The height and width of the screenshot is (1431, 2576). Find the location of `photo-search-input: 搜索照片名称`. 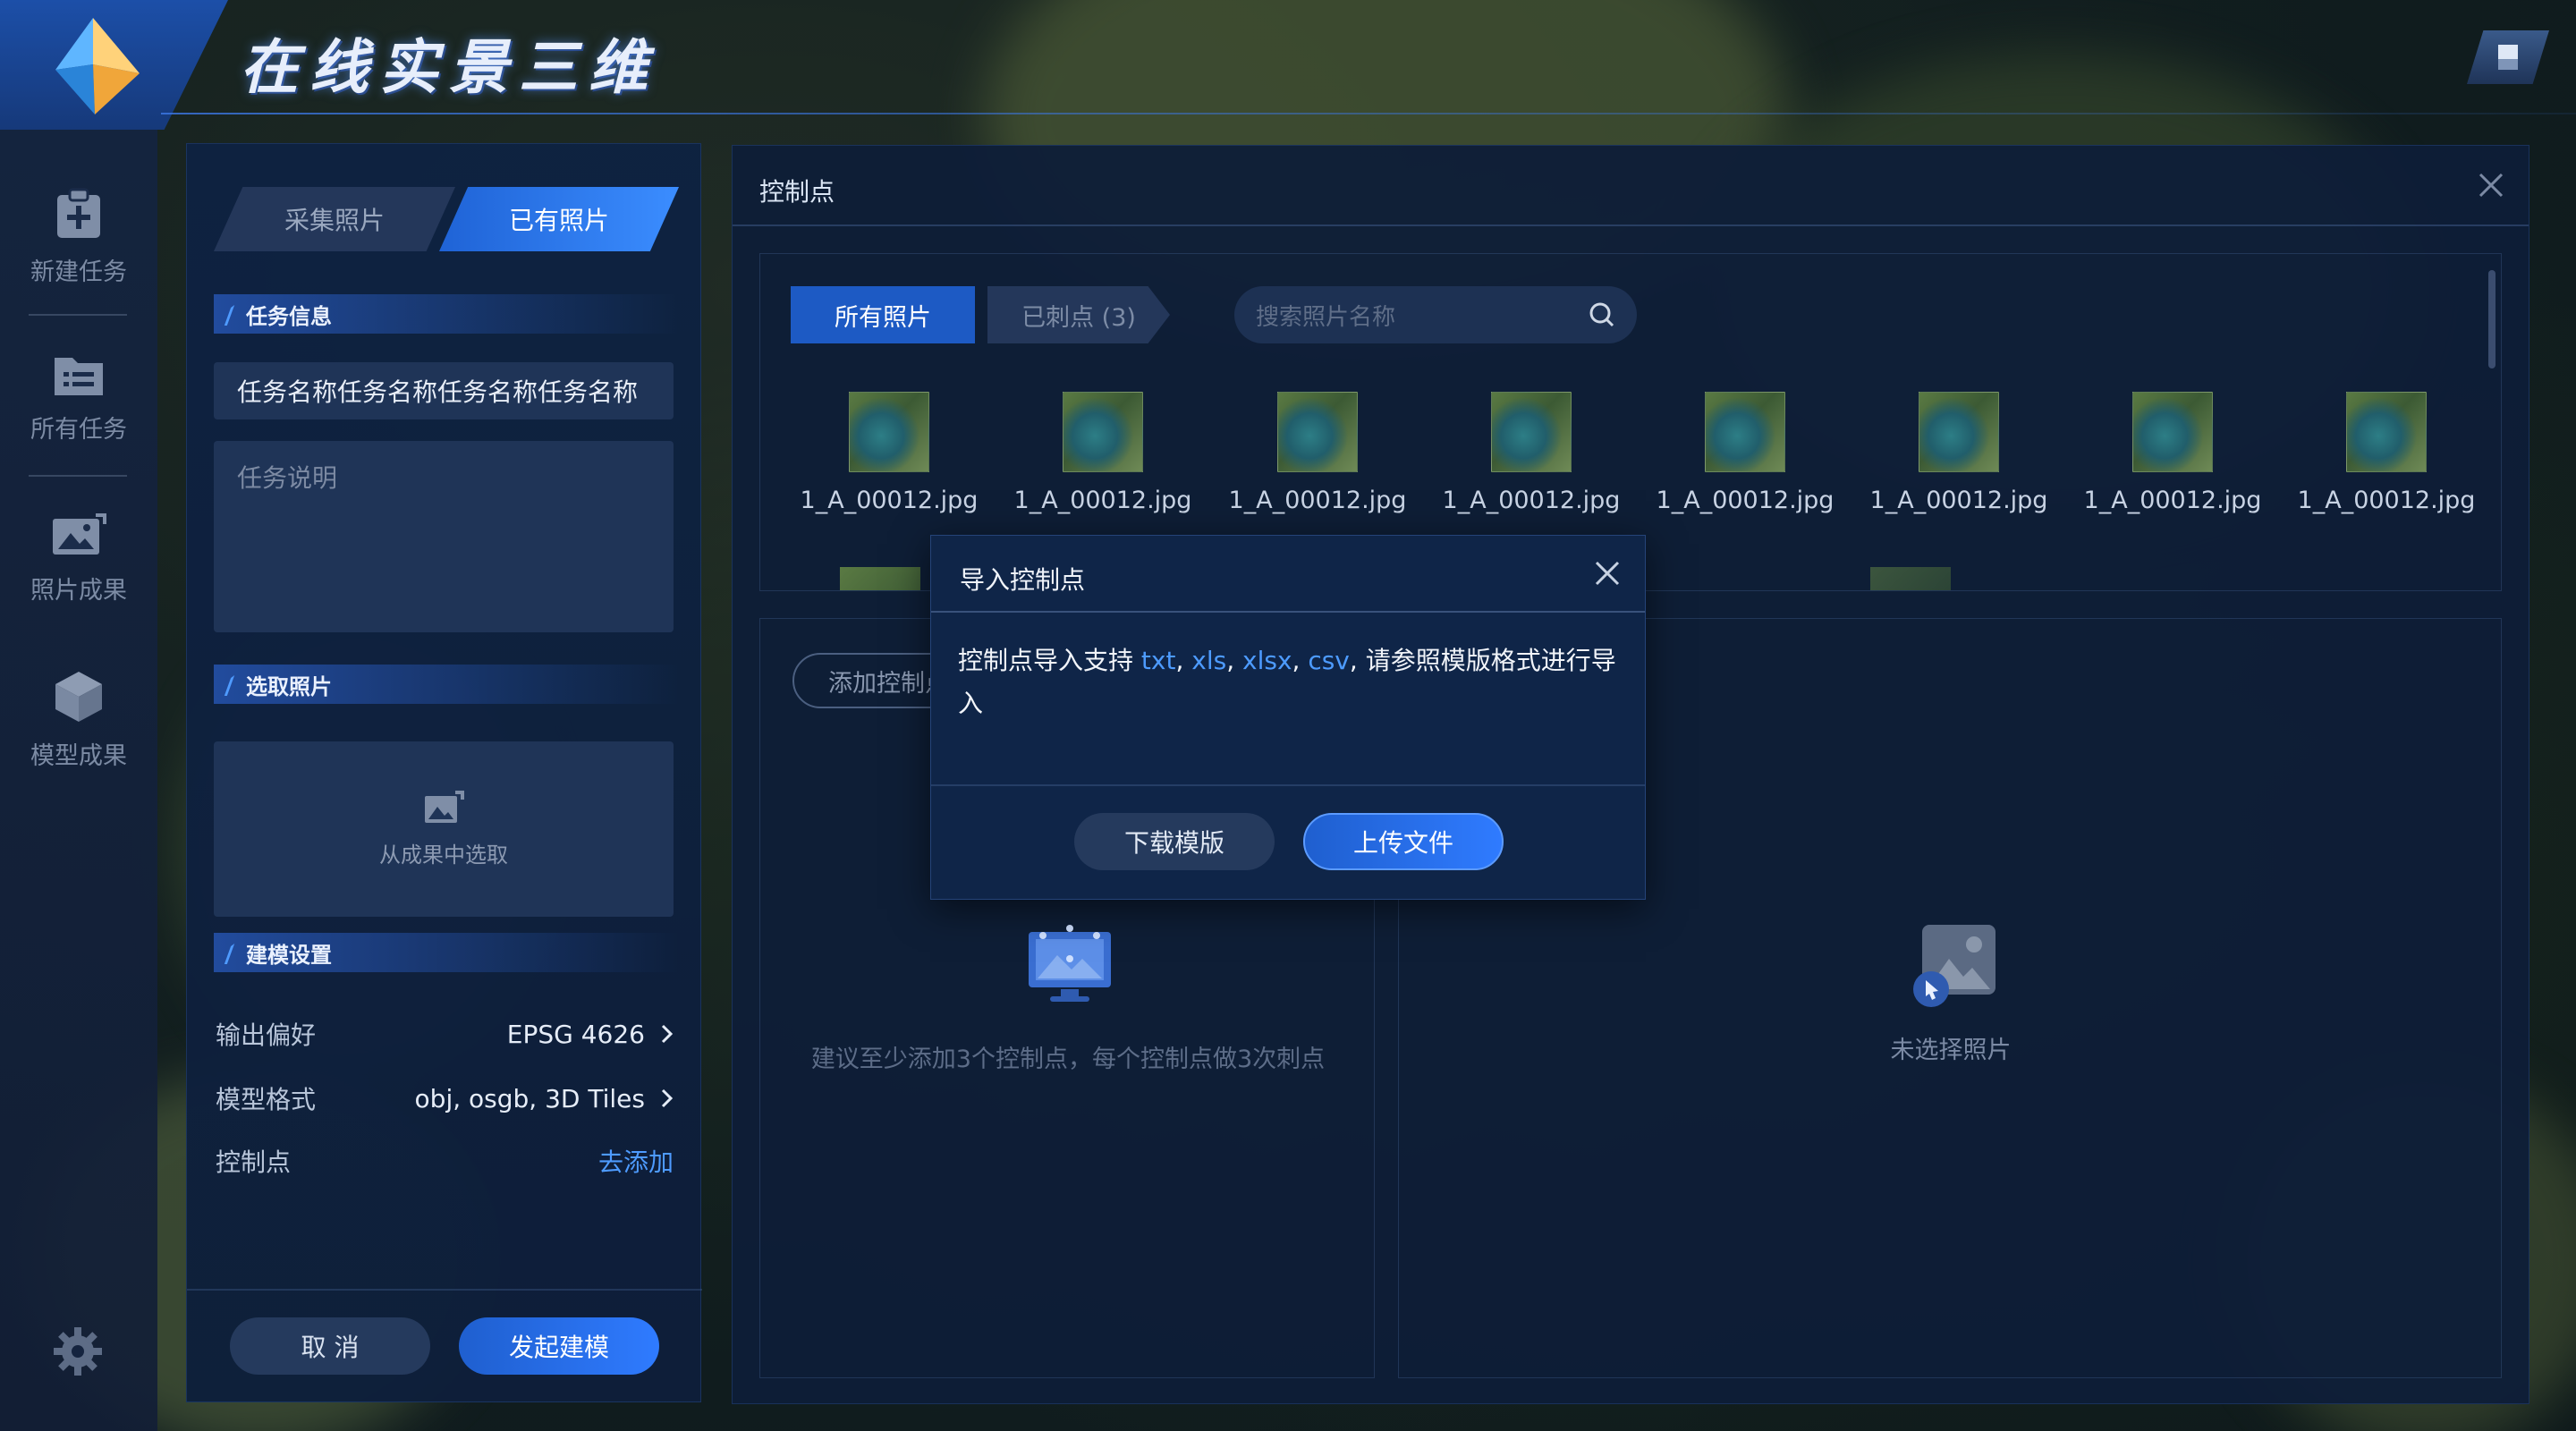

photo-search-input: 搜索照片名称 is located at coordinates (1435, 315).